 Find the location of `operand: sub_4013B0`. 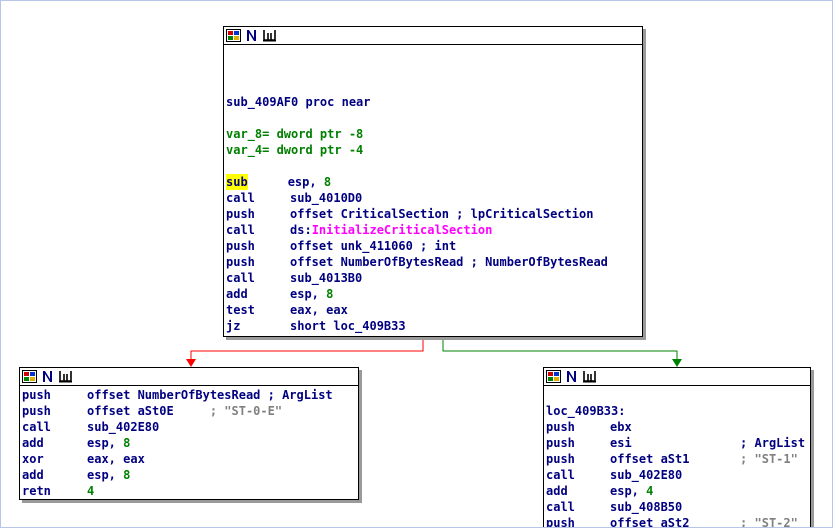

operand: sub_4013B0 is located at coordinates (326, 278).